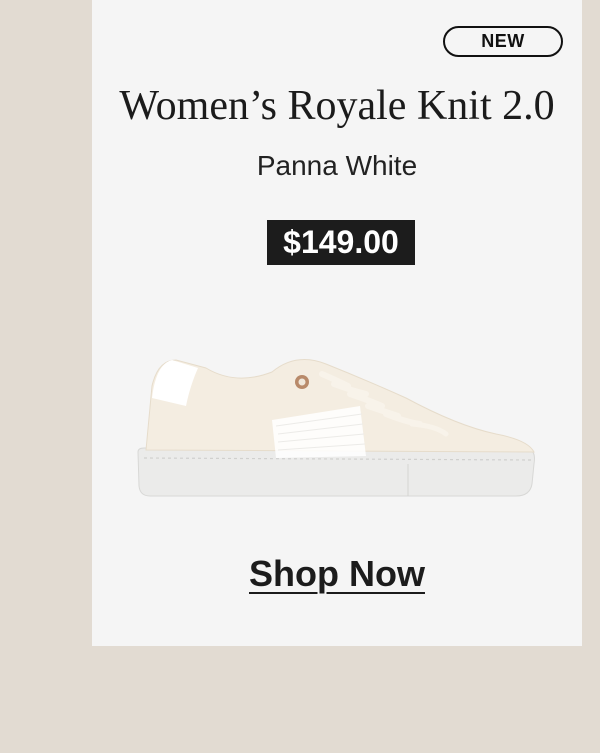 Image resolution: width=600 pixels, height=753 pixels. I want to click on shop-now-button: Shop Now, so click(337, 574).